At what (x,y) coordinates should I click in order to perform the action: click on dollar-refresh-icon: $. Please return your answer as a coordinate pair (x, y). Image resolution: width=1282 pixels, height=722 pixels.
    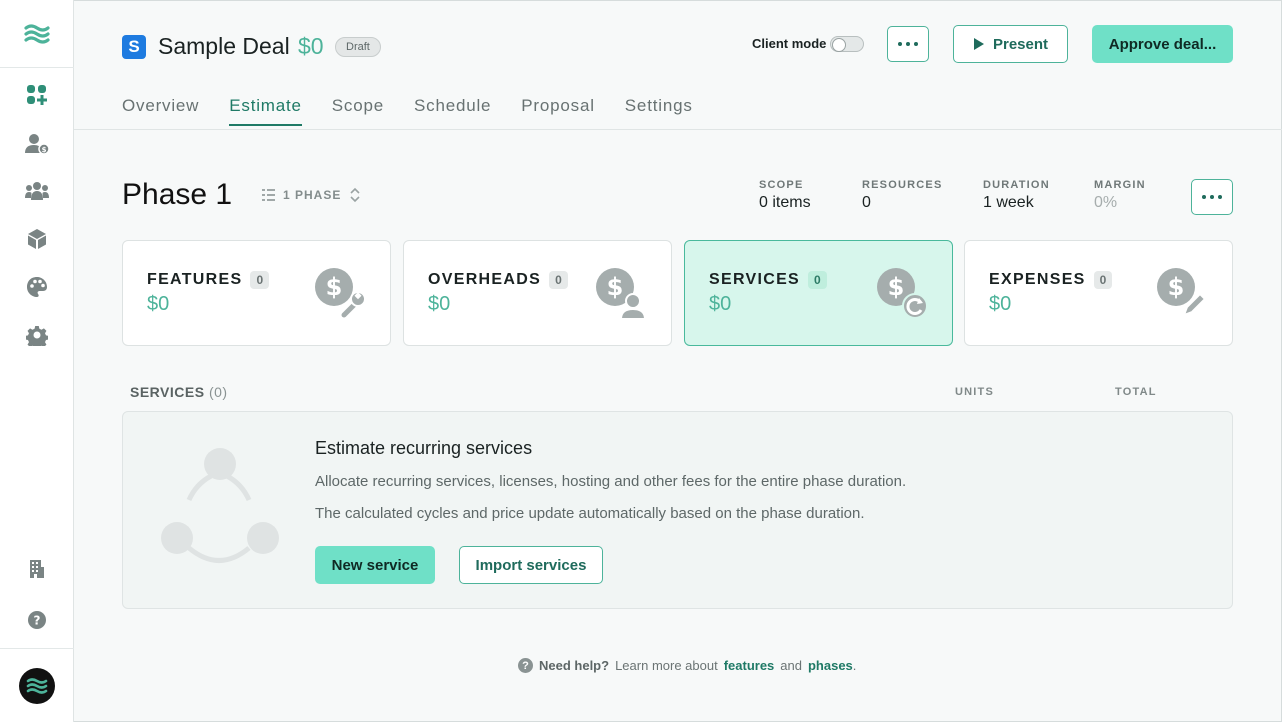
    Looking at the image, I should click on (902, 293).